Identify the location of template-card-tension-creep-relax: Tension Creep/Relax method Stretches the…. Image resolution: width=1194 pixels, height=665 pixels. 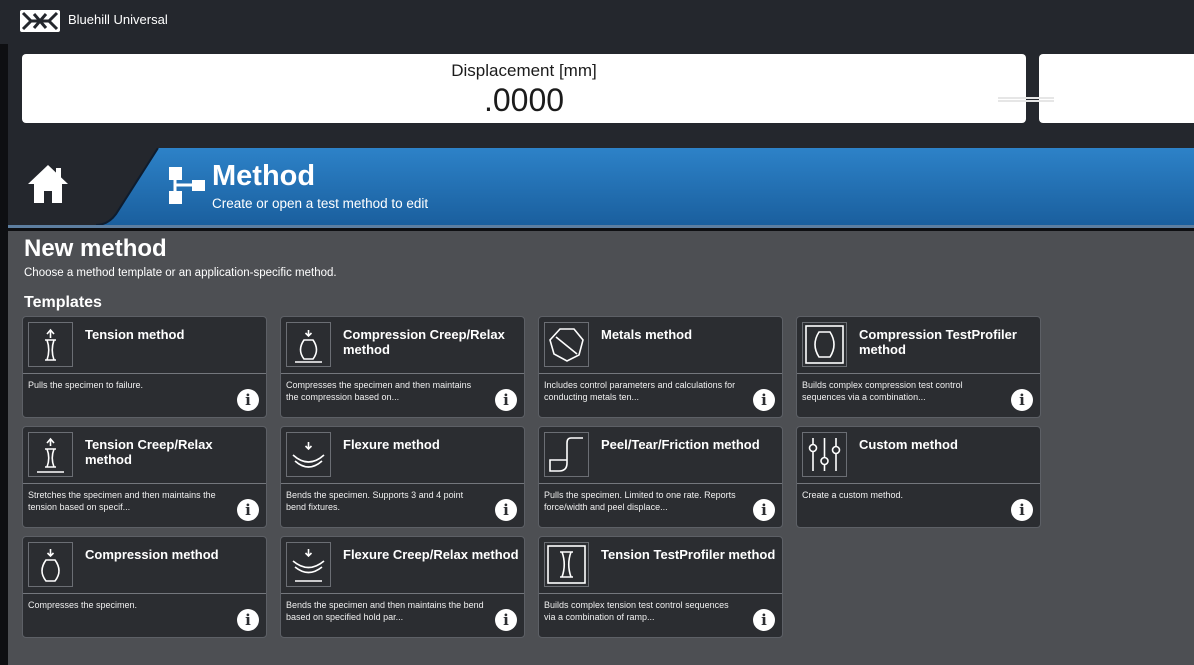
(144, 477).